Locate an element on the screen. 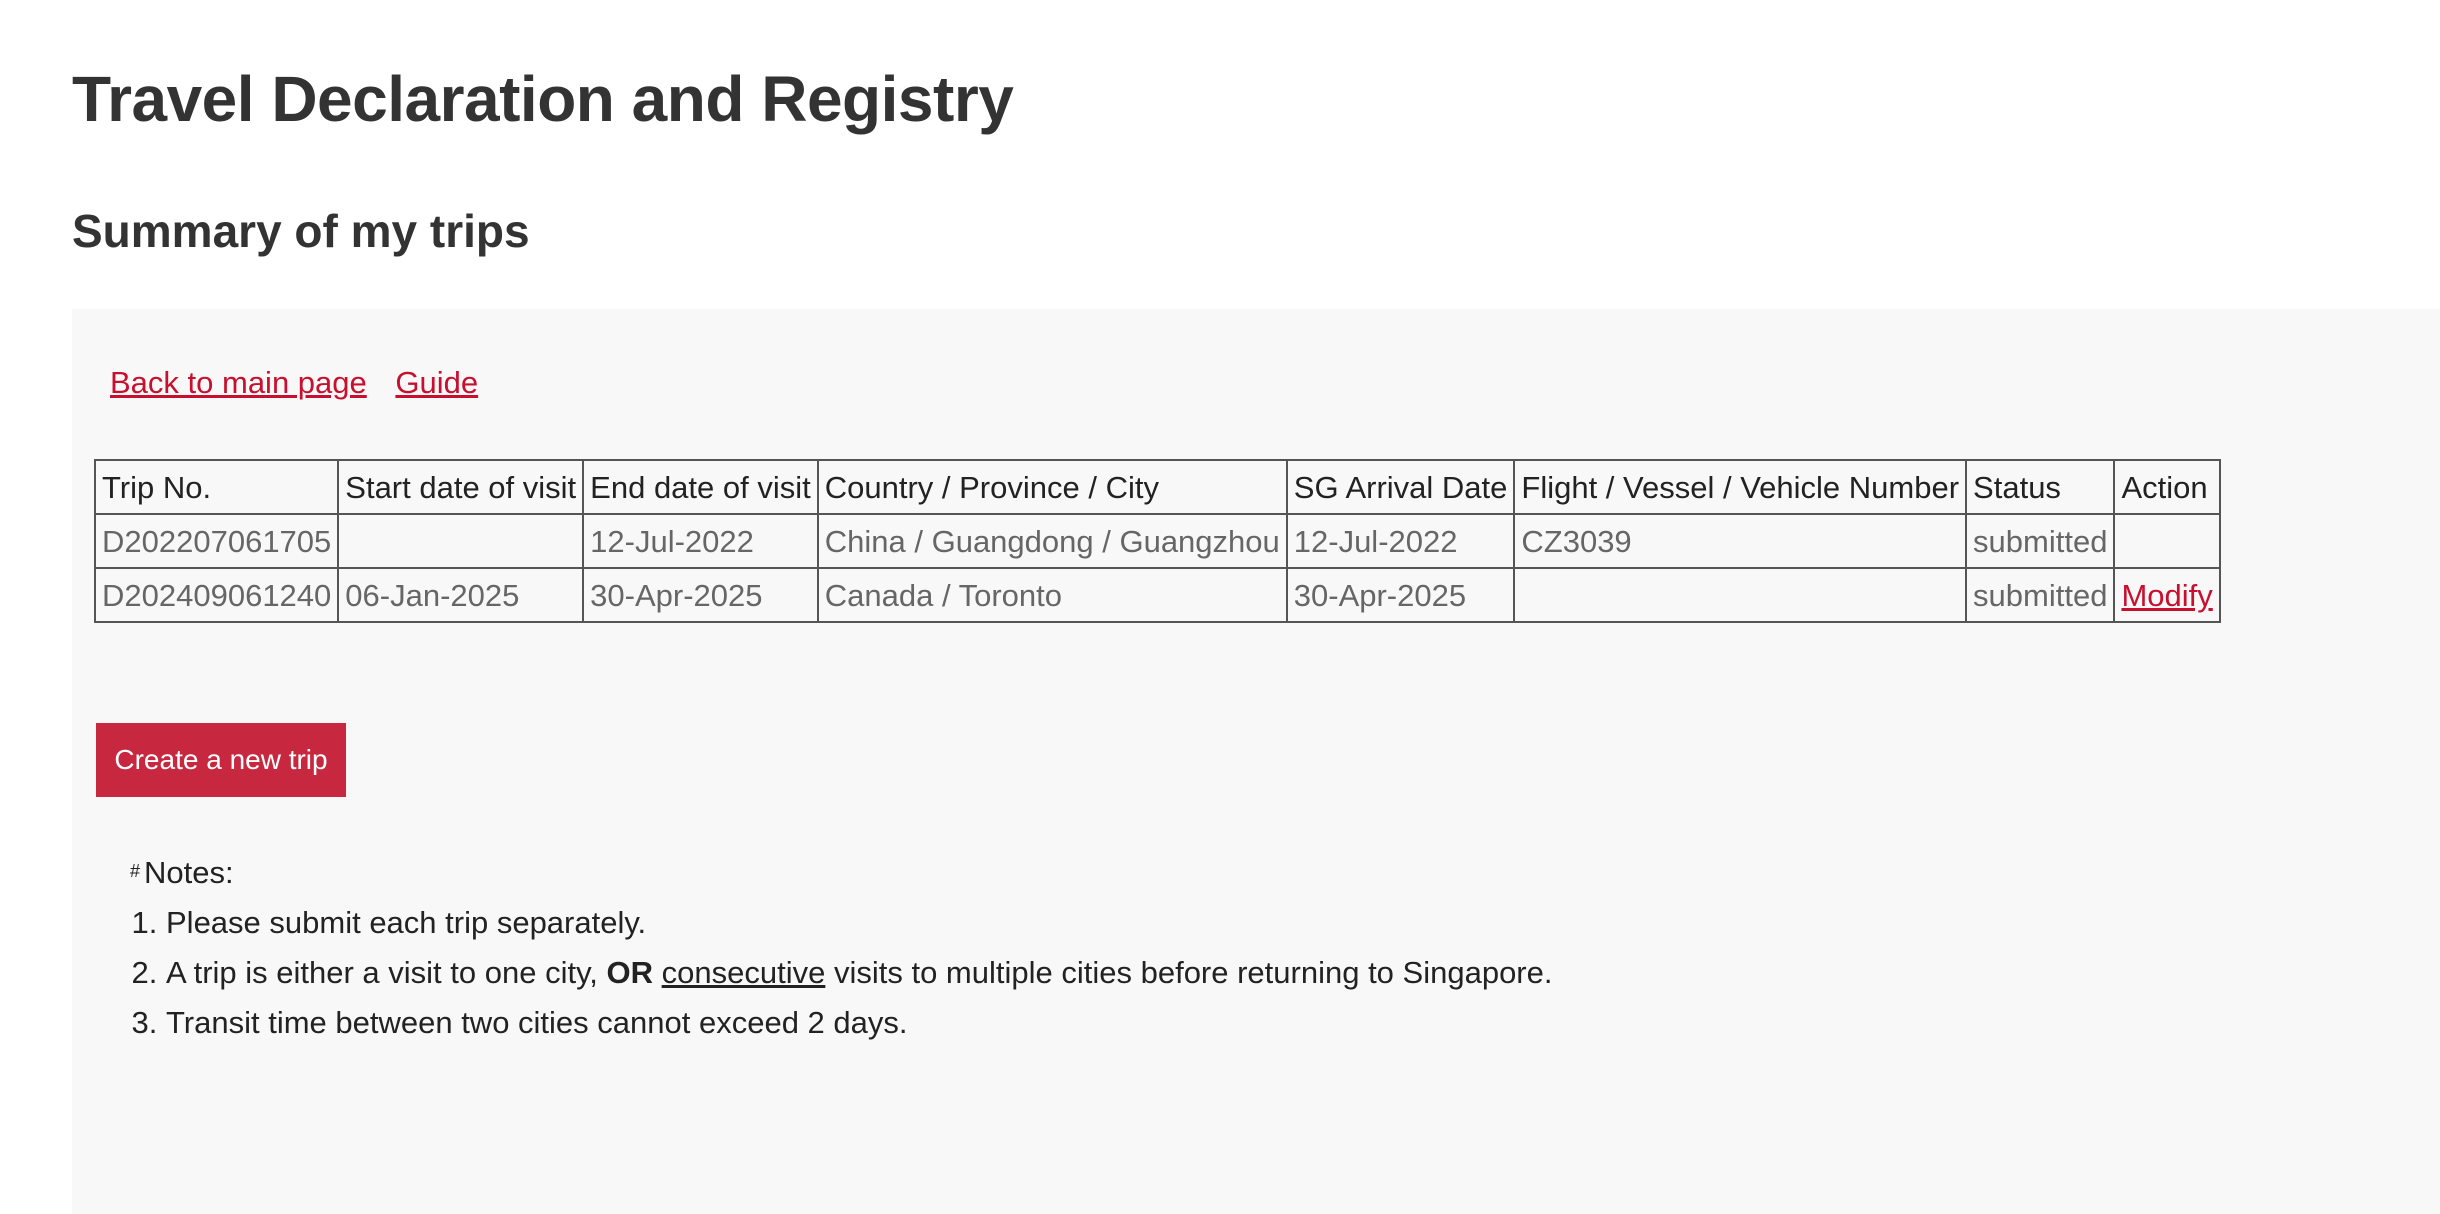 Image resolution: width=2440 pixels, height=1214 pixels. cell-end-date: 12-Jul-2022 is located at coordinates (700, 541).